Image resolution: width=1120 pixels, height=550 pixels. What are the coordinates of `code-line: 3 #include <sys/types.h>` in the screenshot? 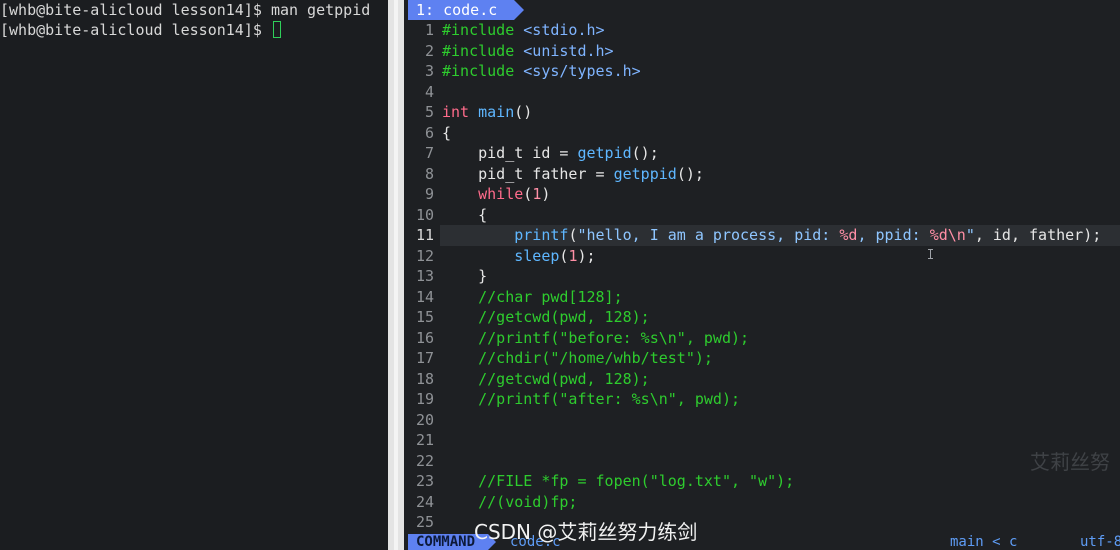 It's located at (762, 71).